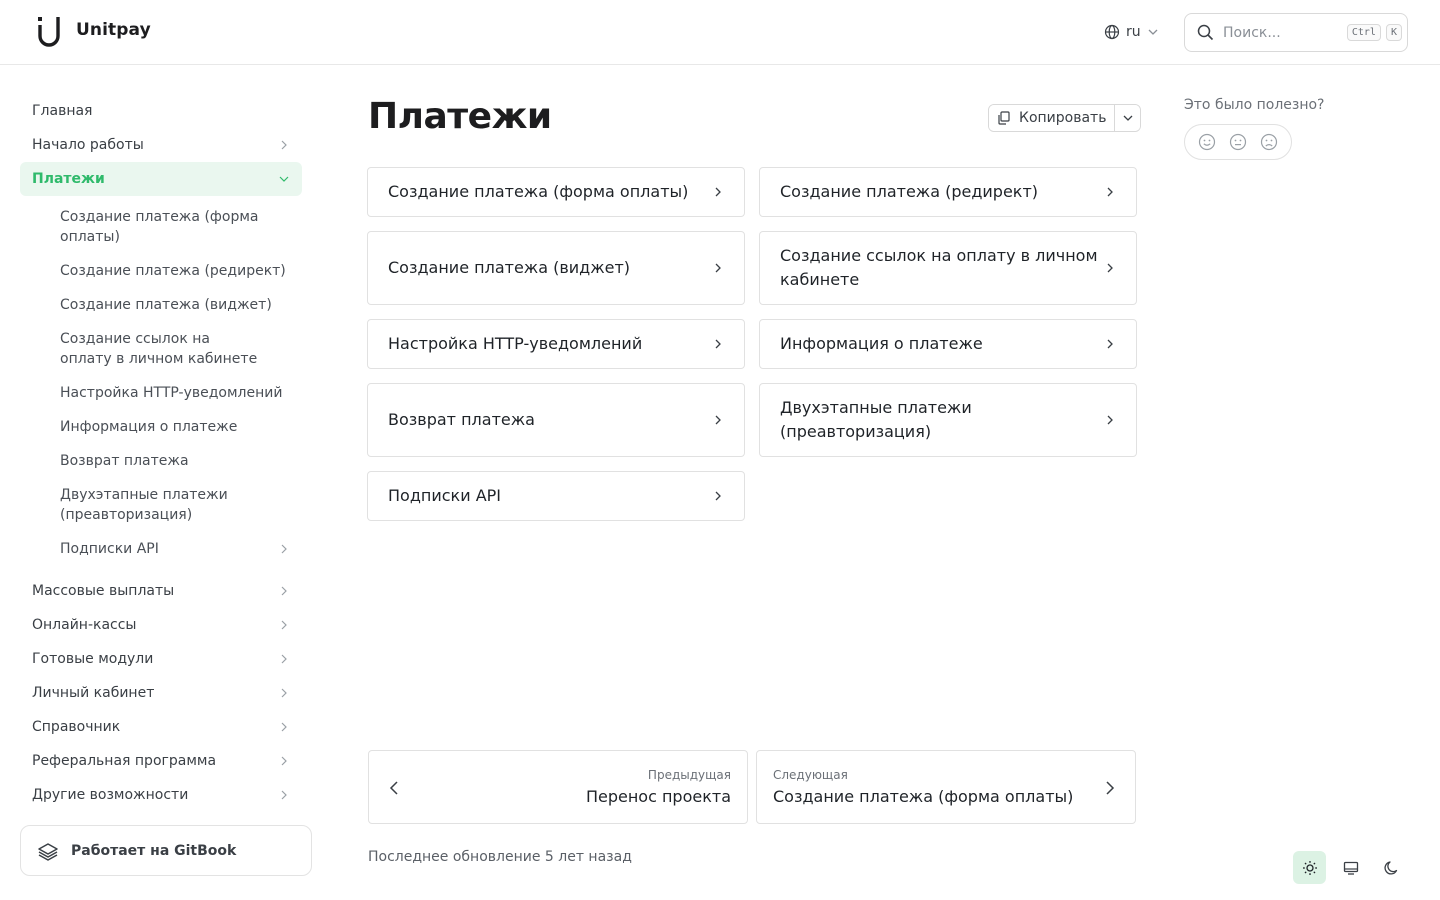 This screenshot has height=900, width=1440. I want to click on page-title: Платежи, so click(460, 116).